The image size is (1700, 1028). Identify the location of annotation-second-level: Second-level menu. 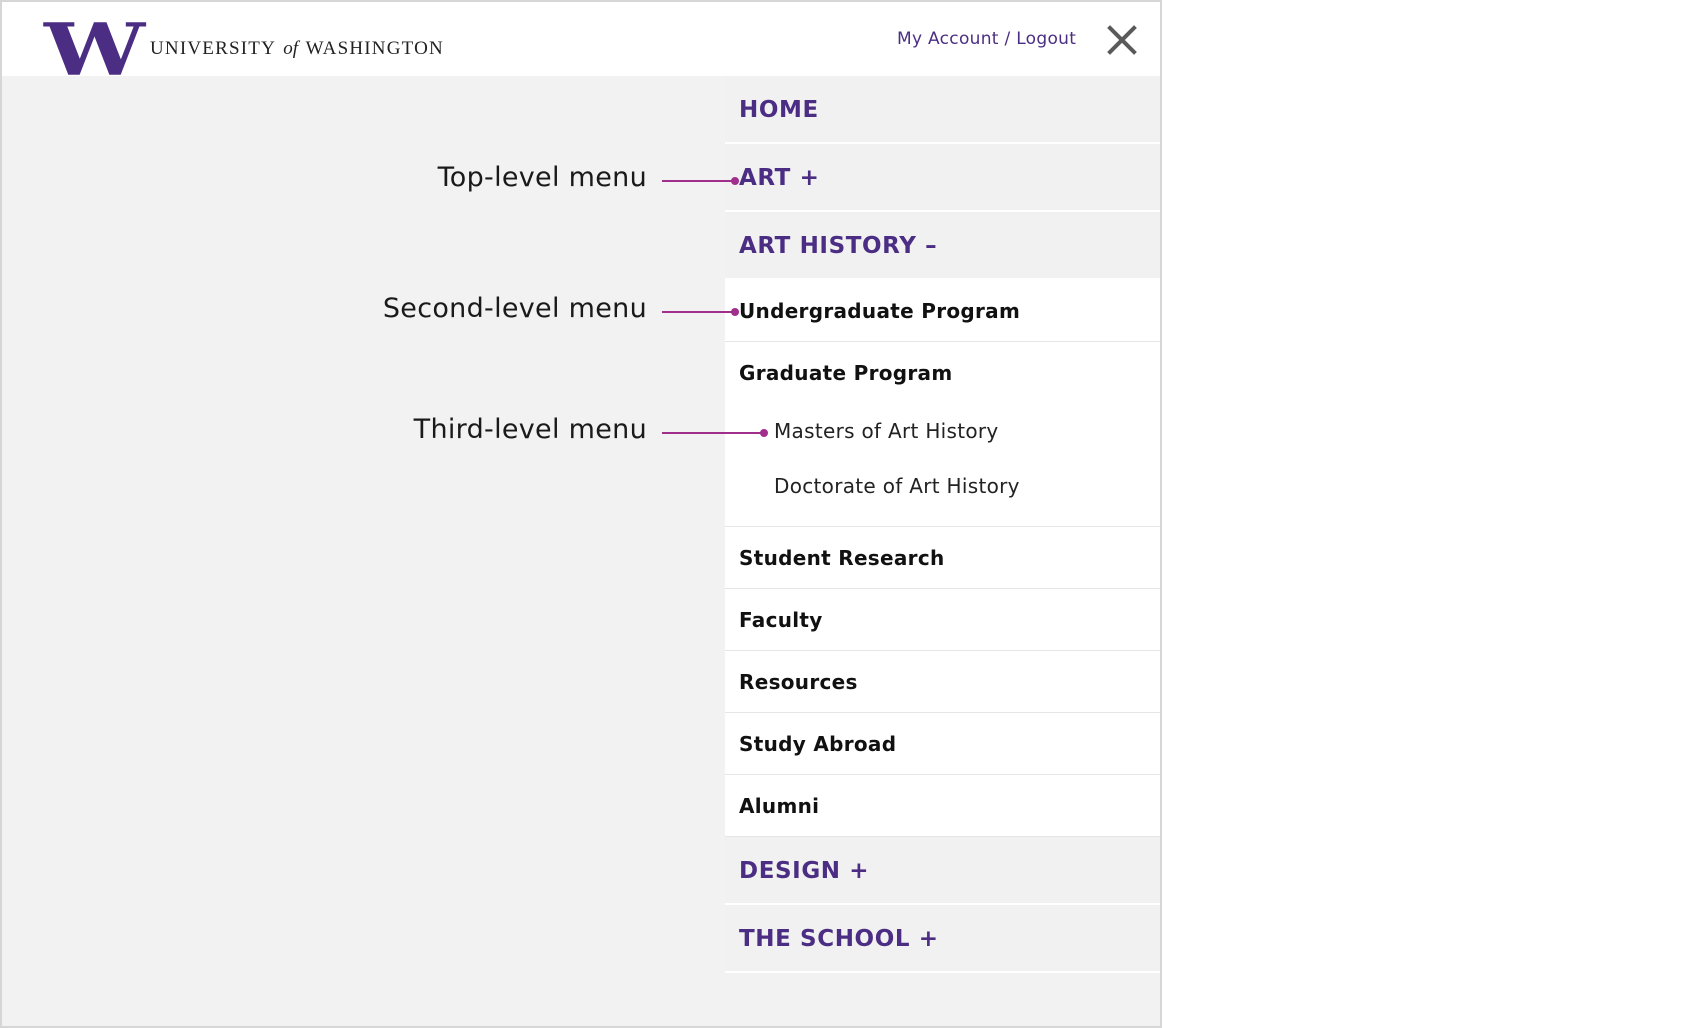
(514, 308).